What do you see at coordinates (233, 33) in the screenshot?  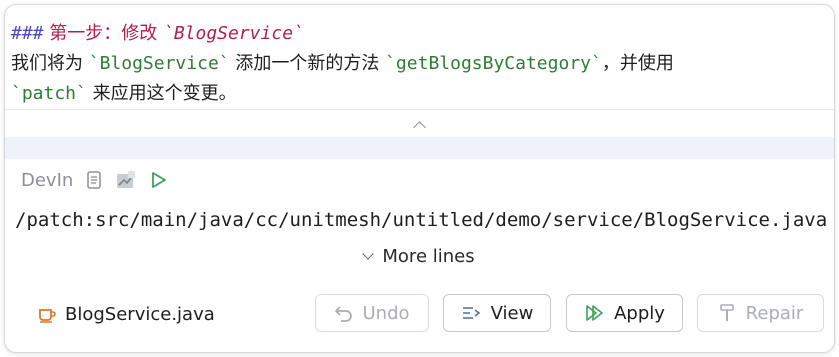 I see `heading-code: `BlogService`` at bounding box center [233, 33].